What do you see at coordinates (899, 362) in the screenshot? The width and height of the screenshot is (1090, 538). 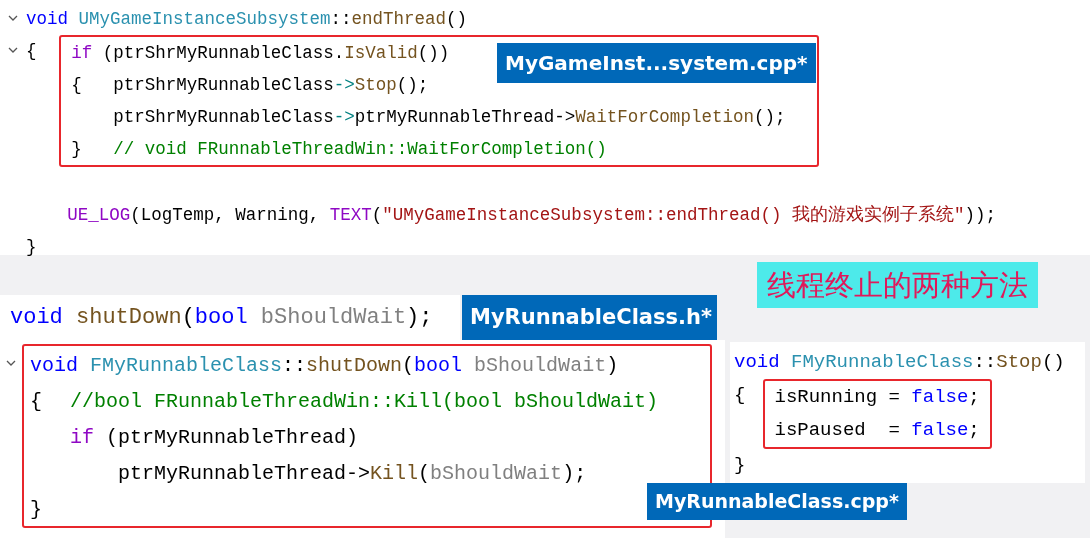 I see `code-line: void FMyRunnableClass::Stop()` at bounding box center [899, 362].